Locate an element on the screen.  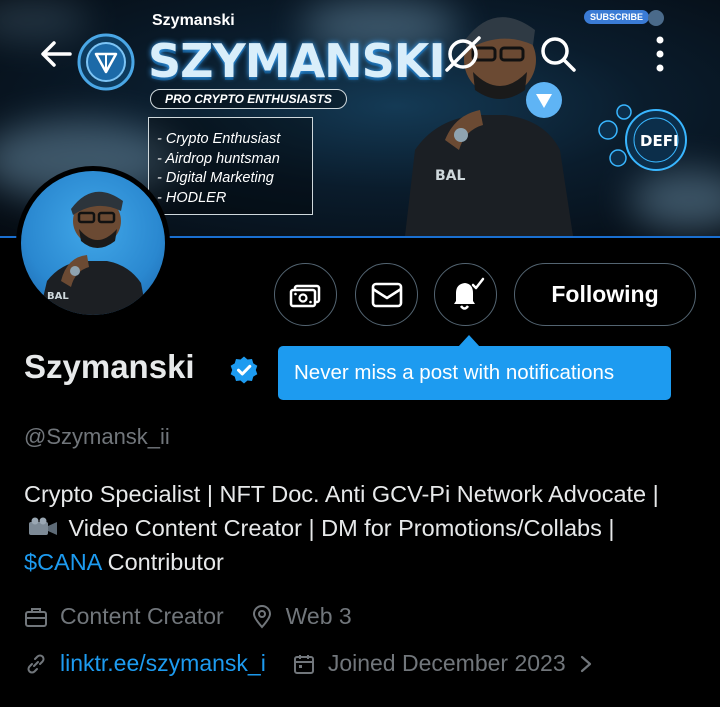
following-button: Following is located at coordinates (605, 294).